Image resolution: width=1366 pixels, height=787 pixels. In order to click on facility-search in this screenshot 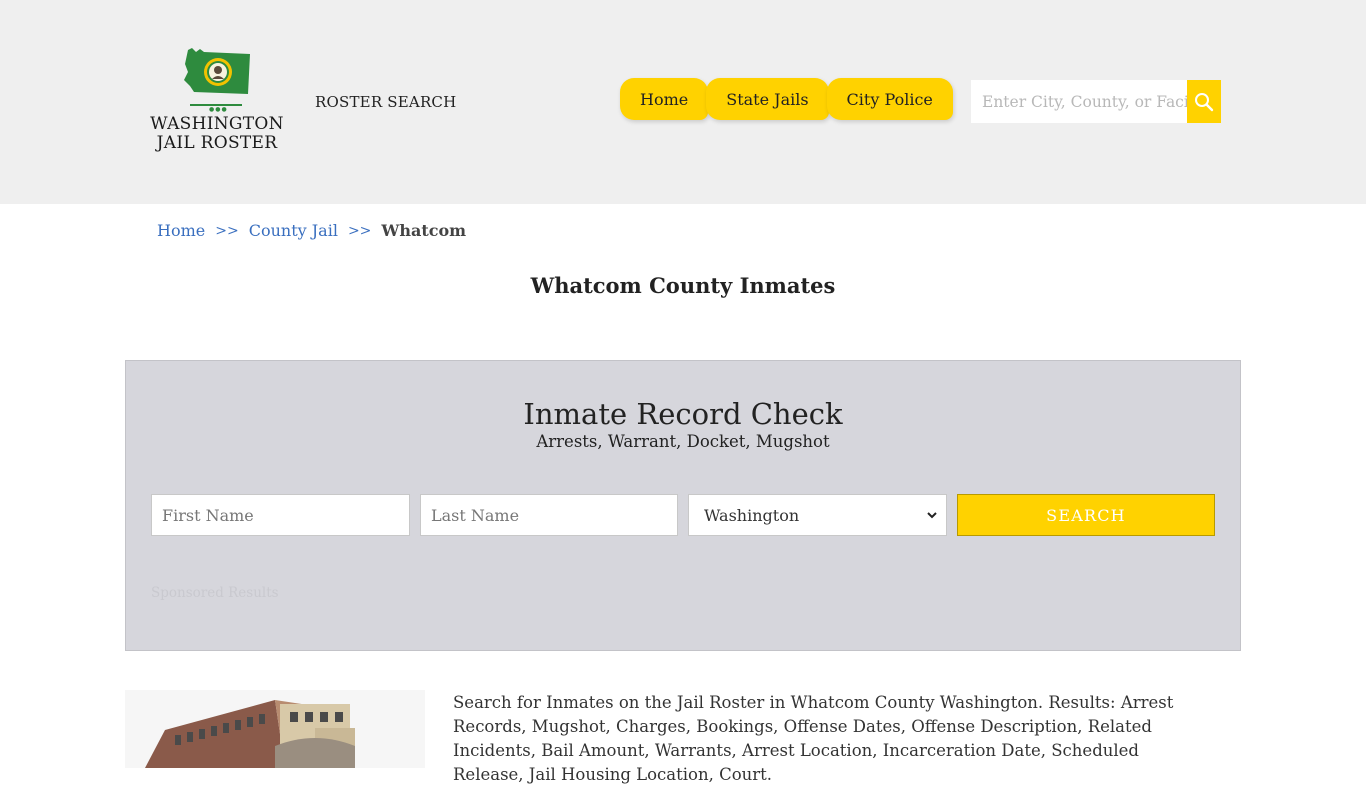, I will do `click(1096, 101)`.